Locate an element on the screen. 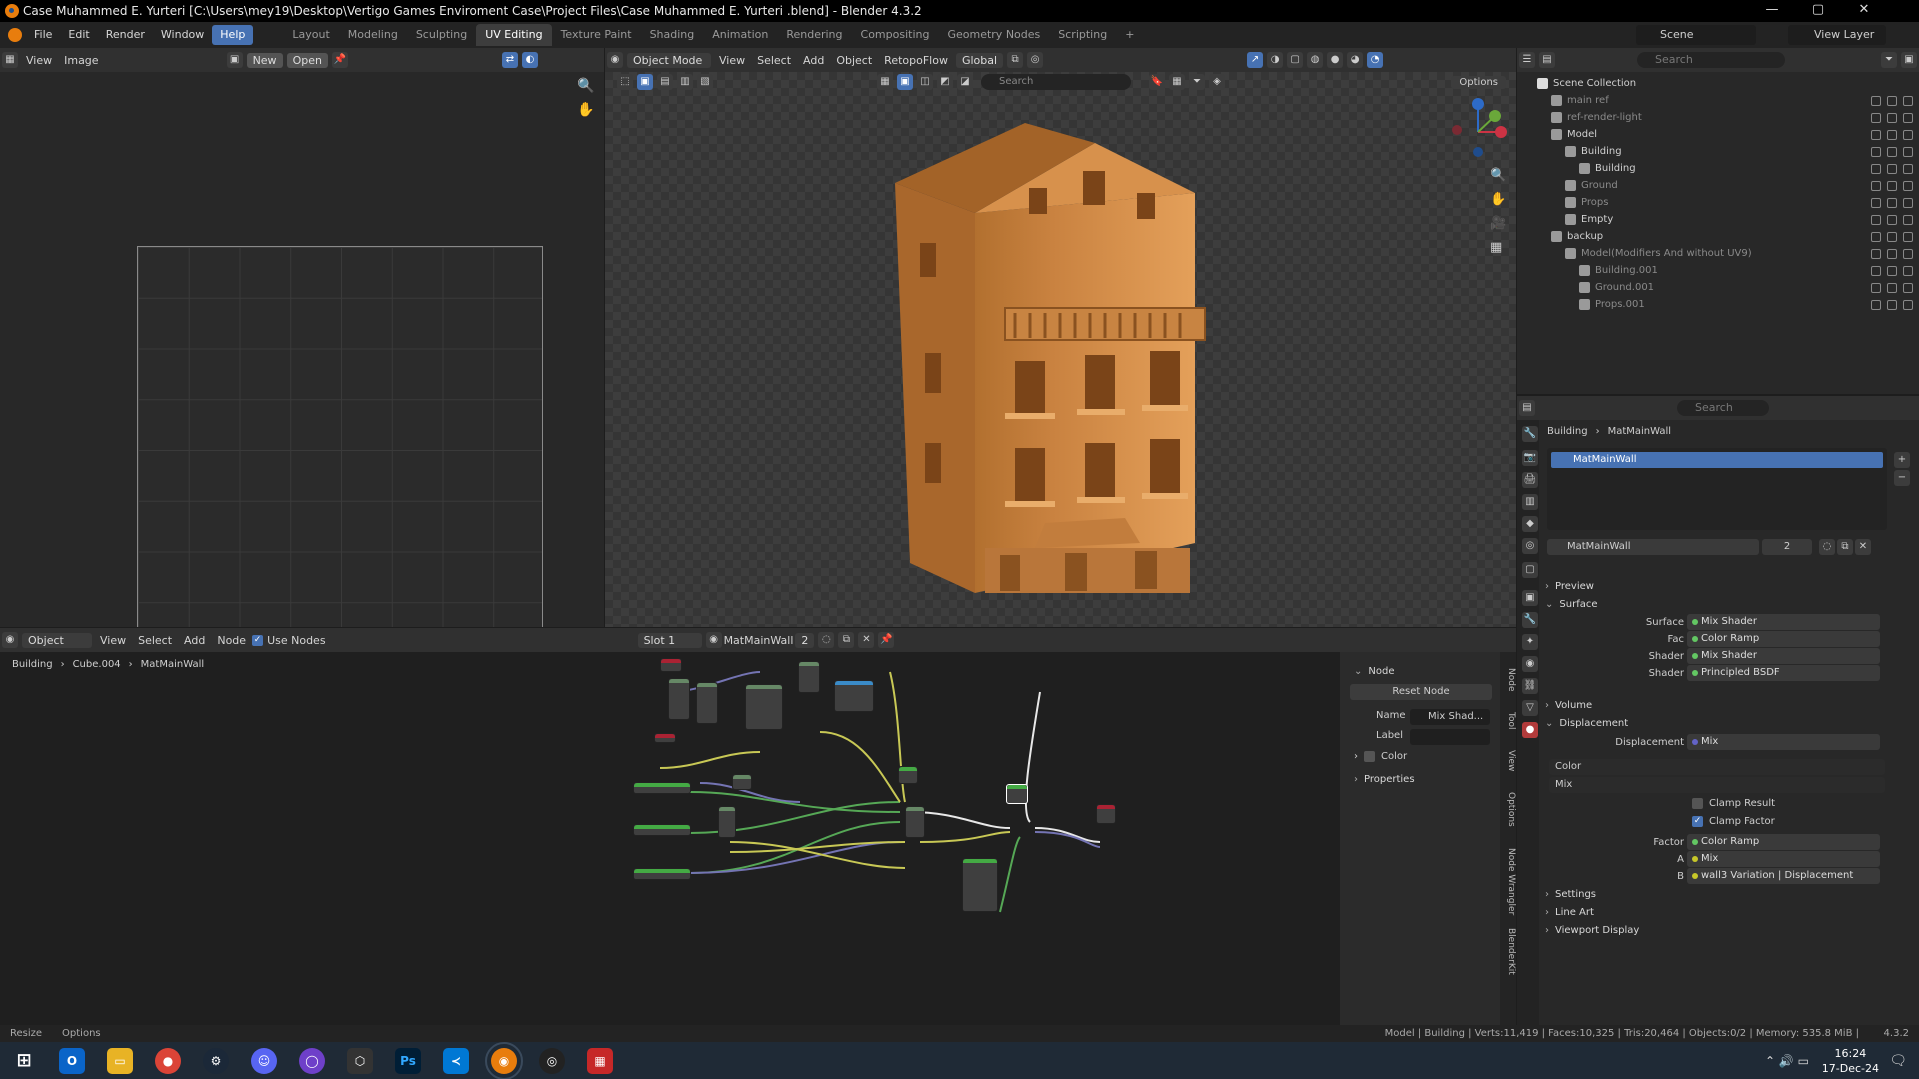 The image size is (1919, 1079). start-icon: ⊞ is located at coordinates (24, 1061).